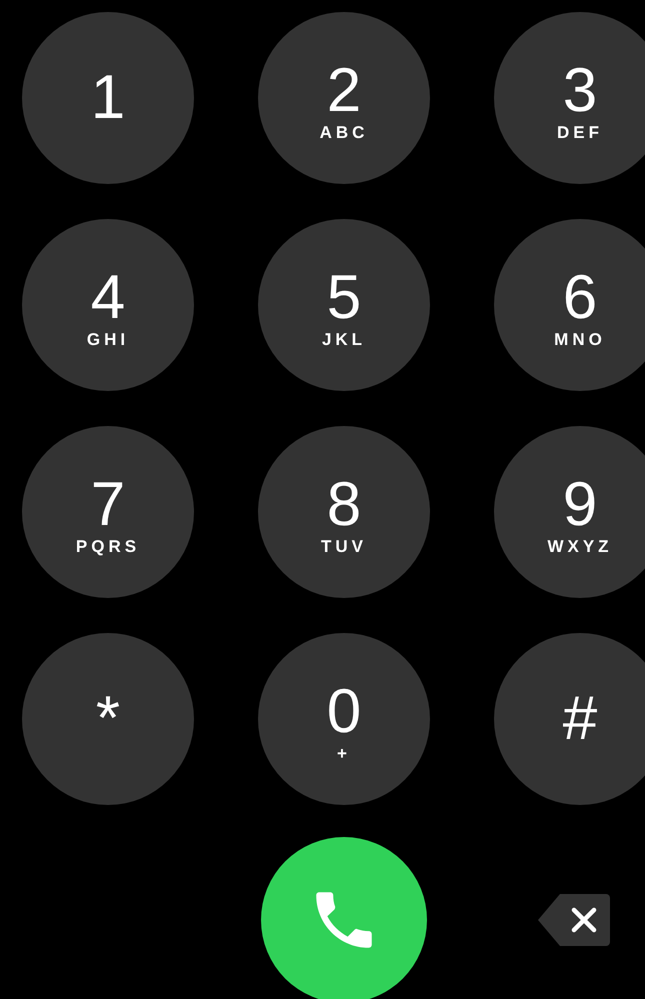  What do you see at coordinates (108, 305) in the screenshot?
I see `keypad-key: 4 GHI` at bounding box center [108, 305].